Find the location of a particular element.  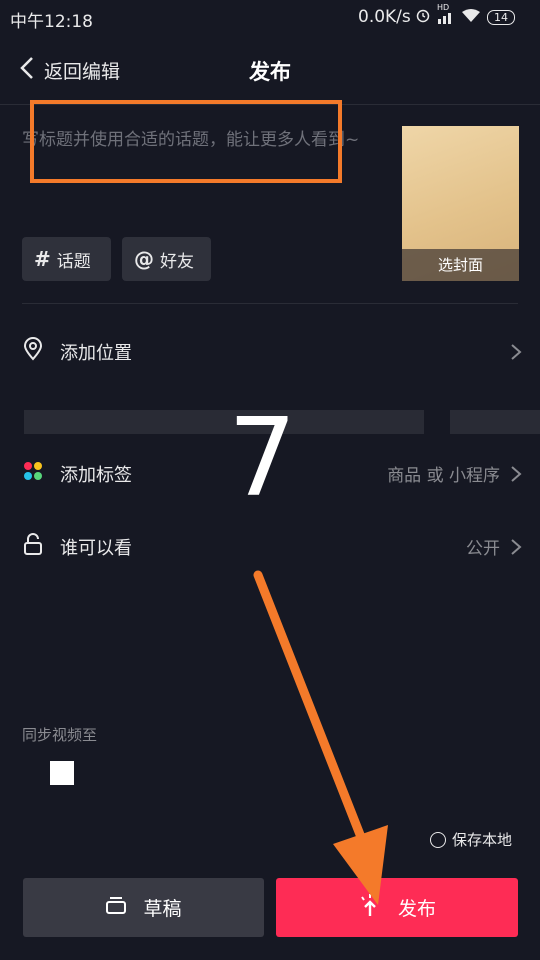

add-location-label: 添加位置 is located at coordinates (96, 353).